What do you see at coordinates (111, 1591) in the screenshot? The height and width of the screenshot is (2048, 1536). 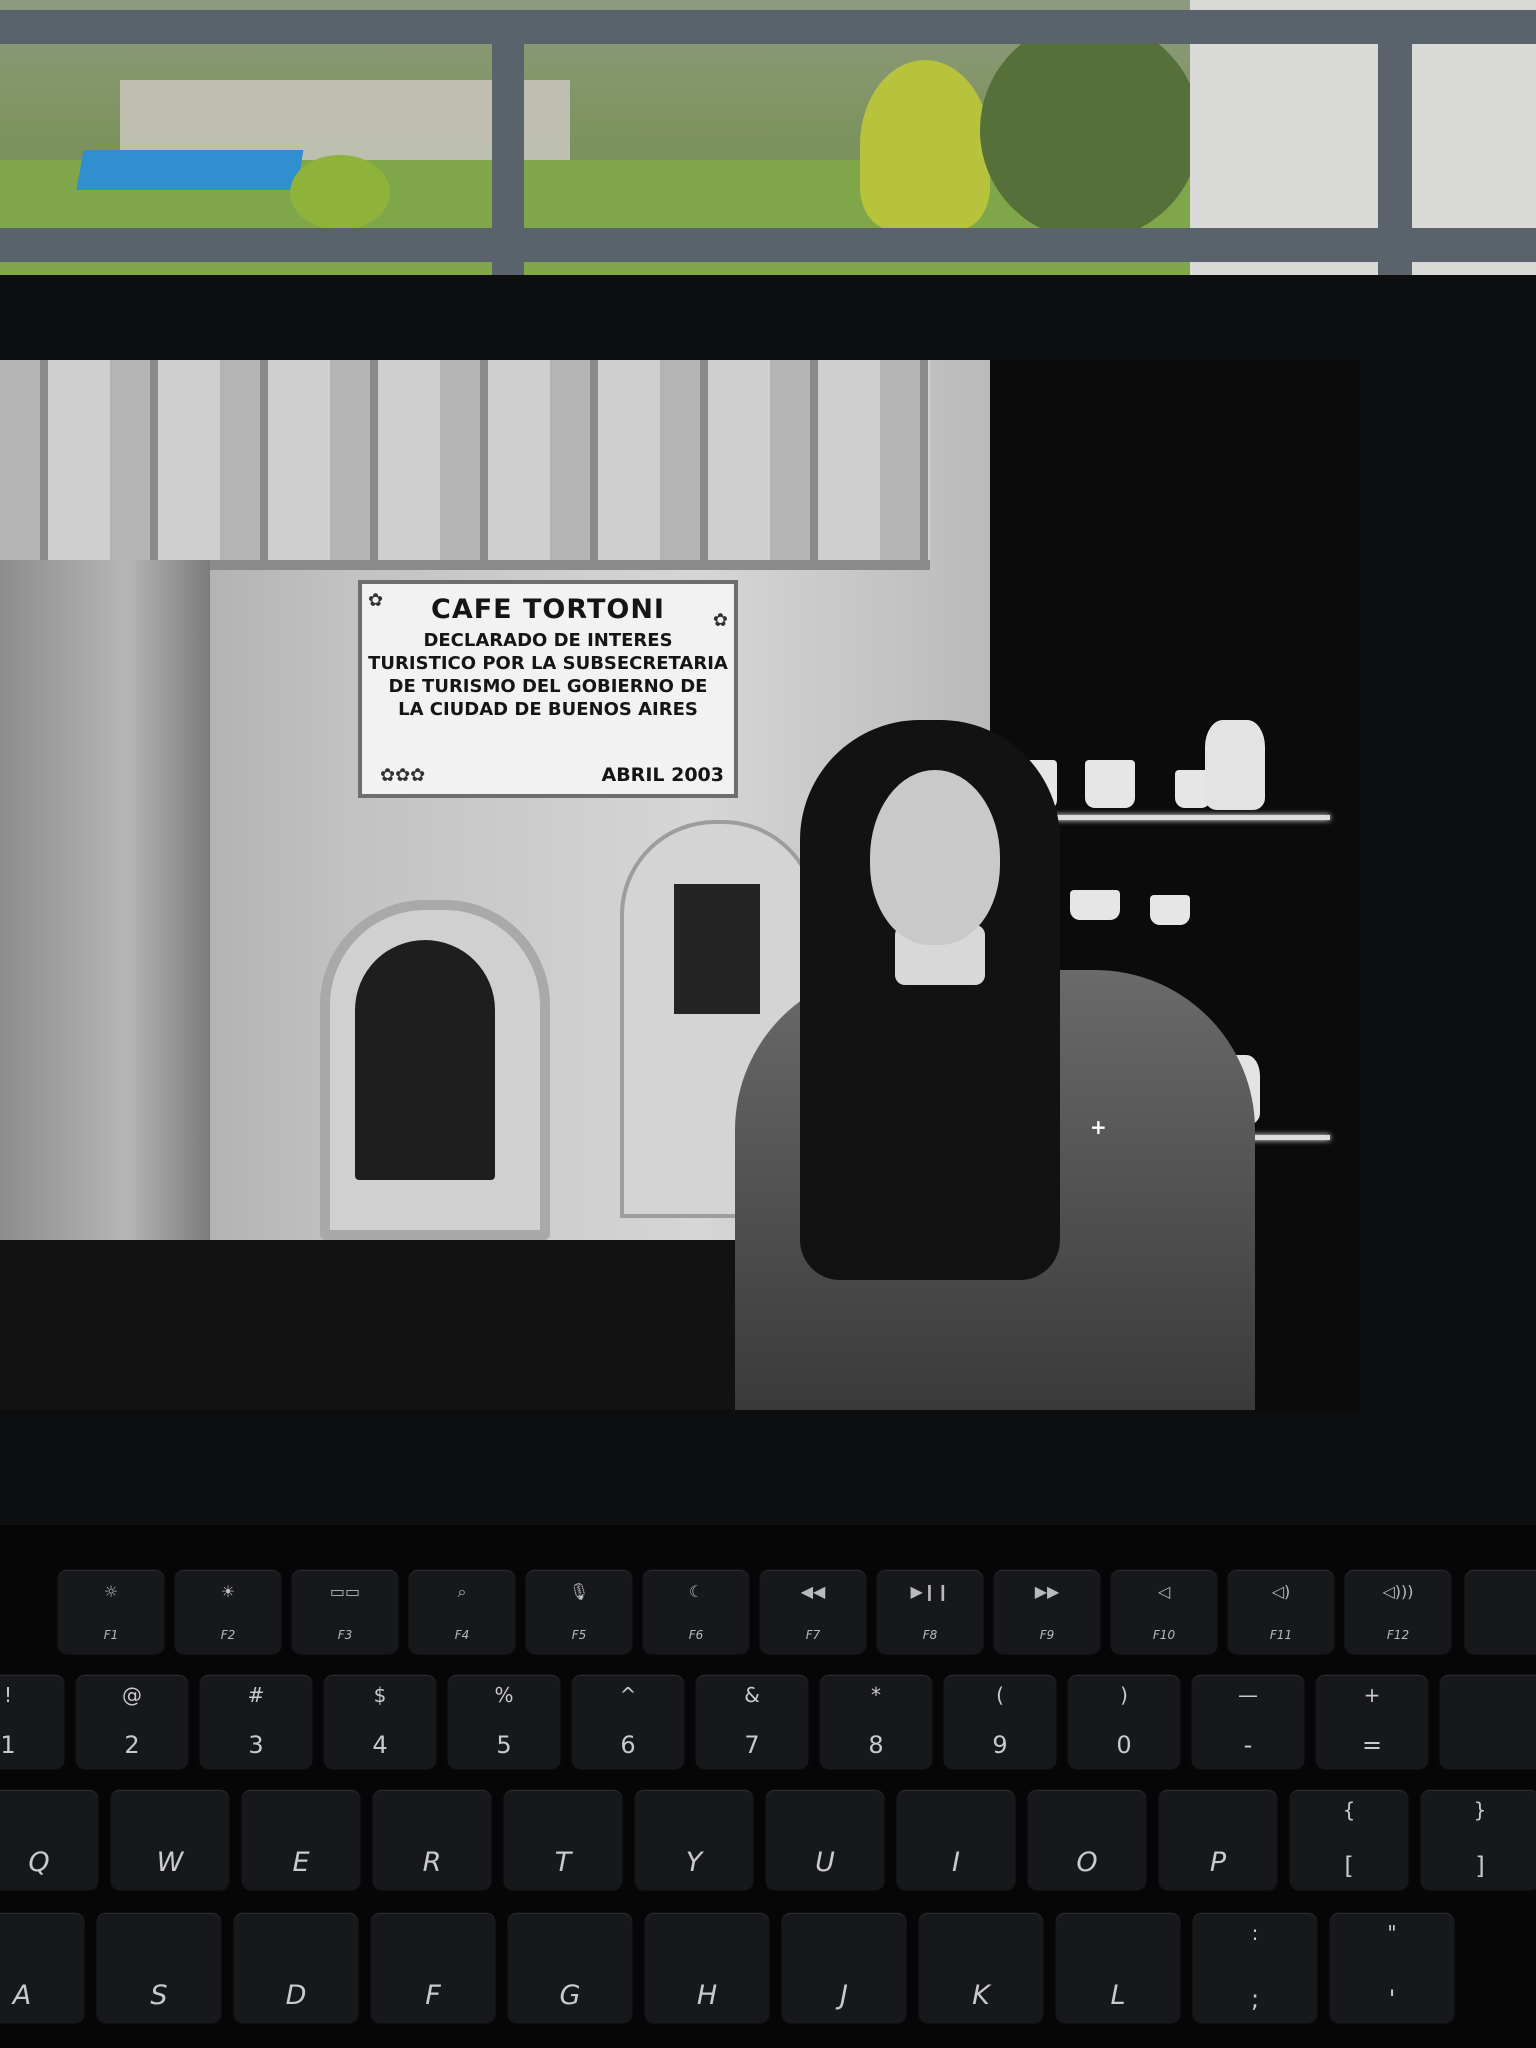 I see `brightness-down-icon: ☼` at bounding box center [111, 1591].